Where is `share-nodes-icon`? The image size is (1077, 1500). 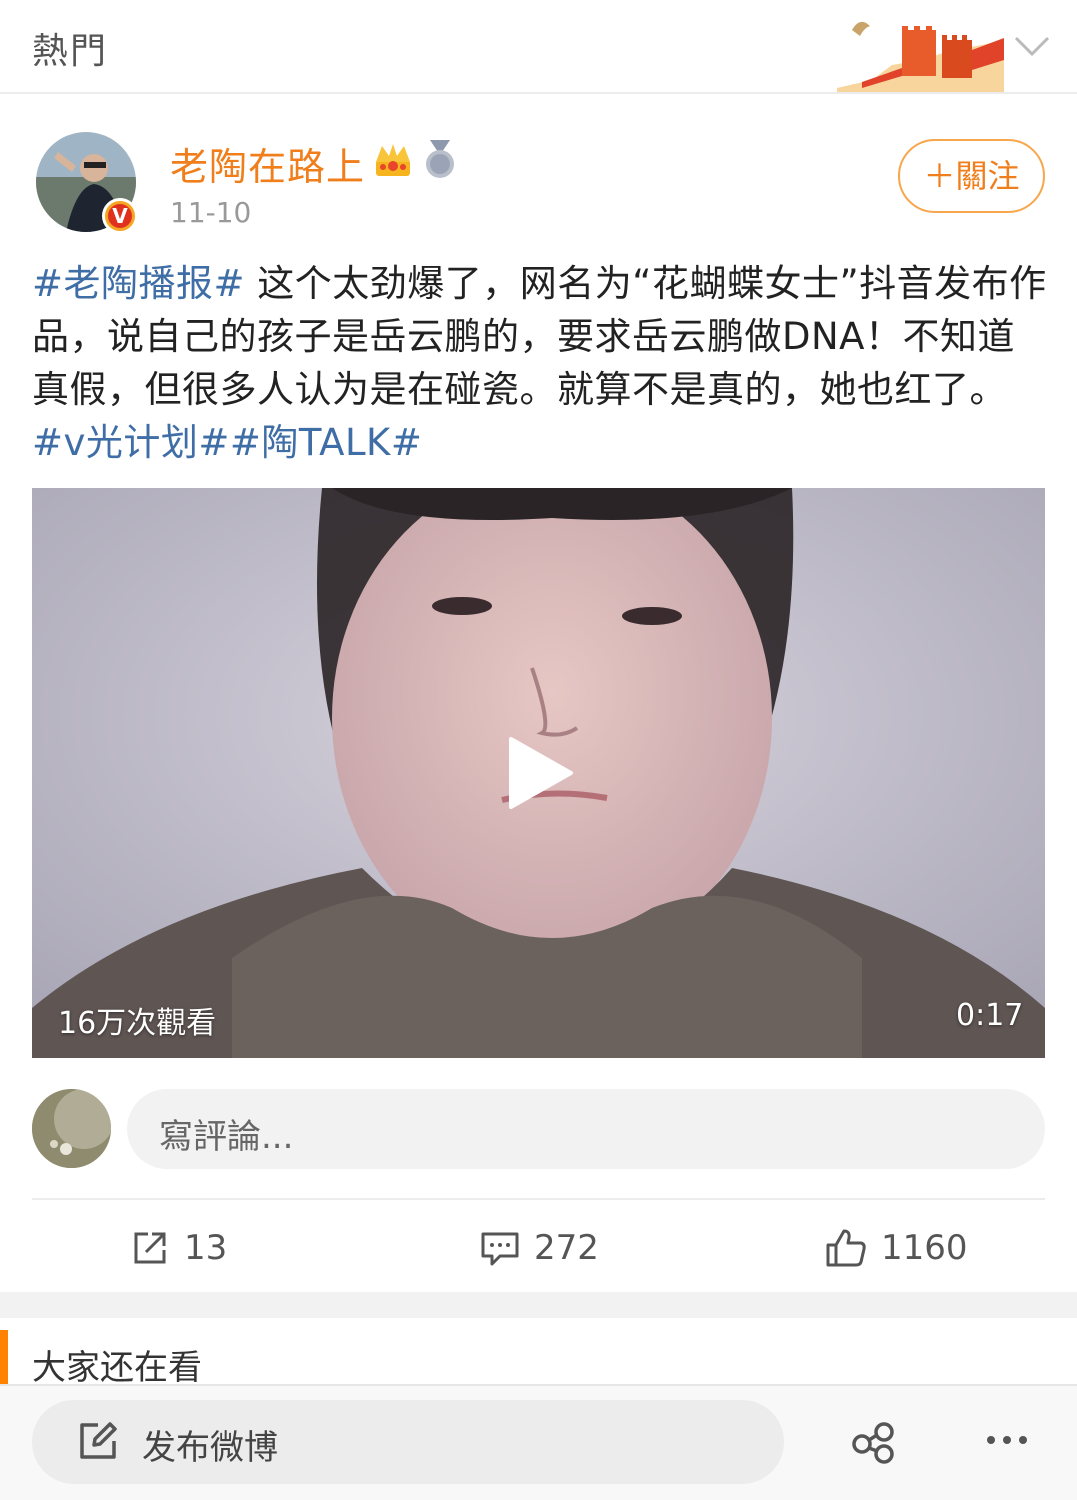
share-nodes-icon is located at coordinates (874, 1442).